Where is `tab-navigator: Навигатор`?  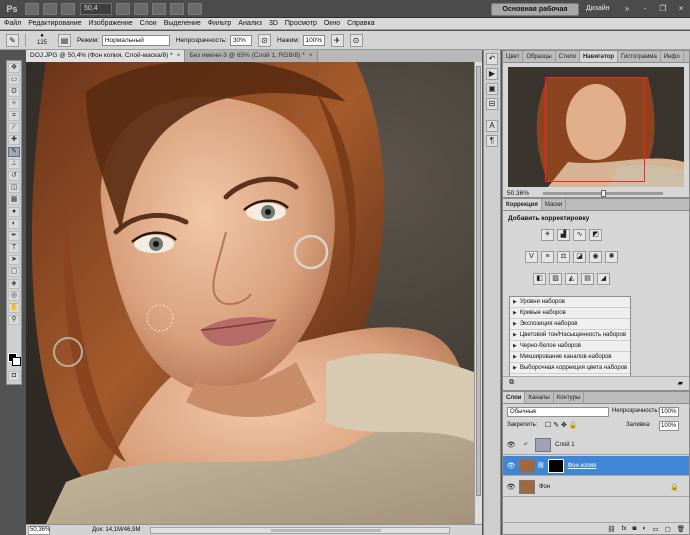 tab-navigator: Навигатор is located at coordinates (599, 56).